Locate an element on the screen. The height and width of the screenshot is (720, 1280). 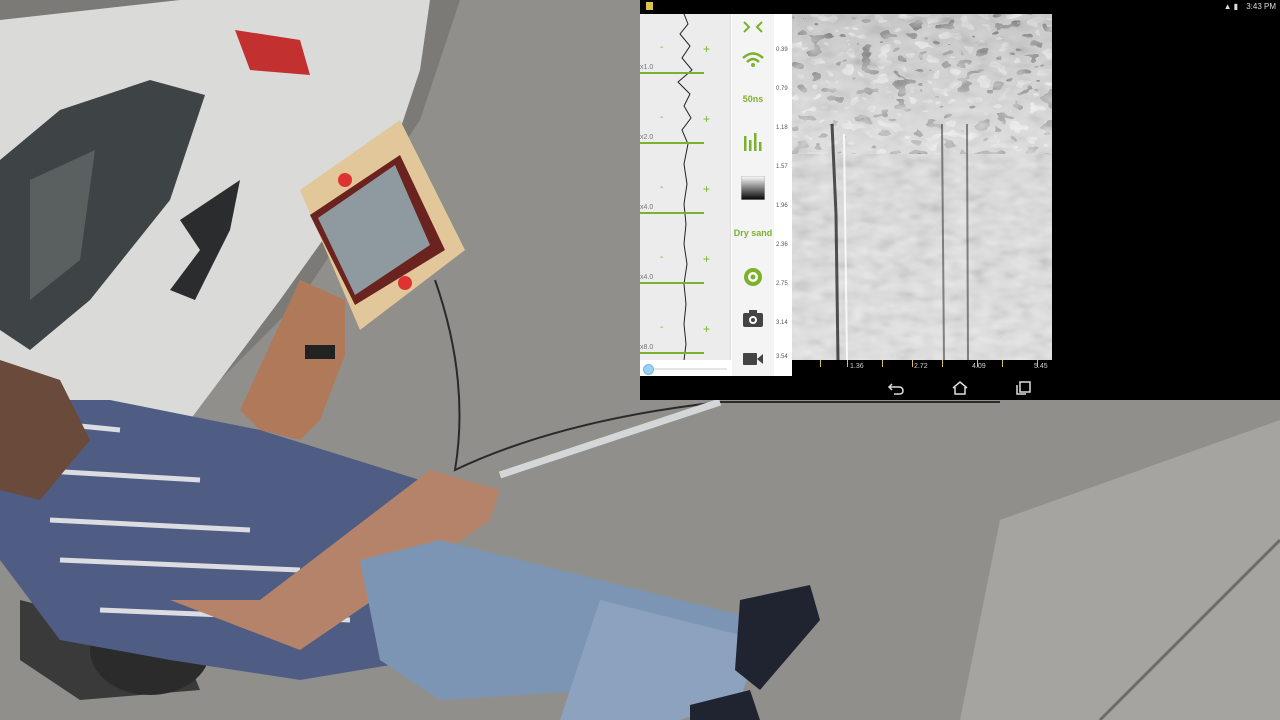
status-icons: ▲▮ is located at coordinates (1232, 6).